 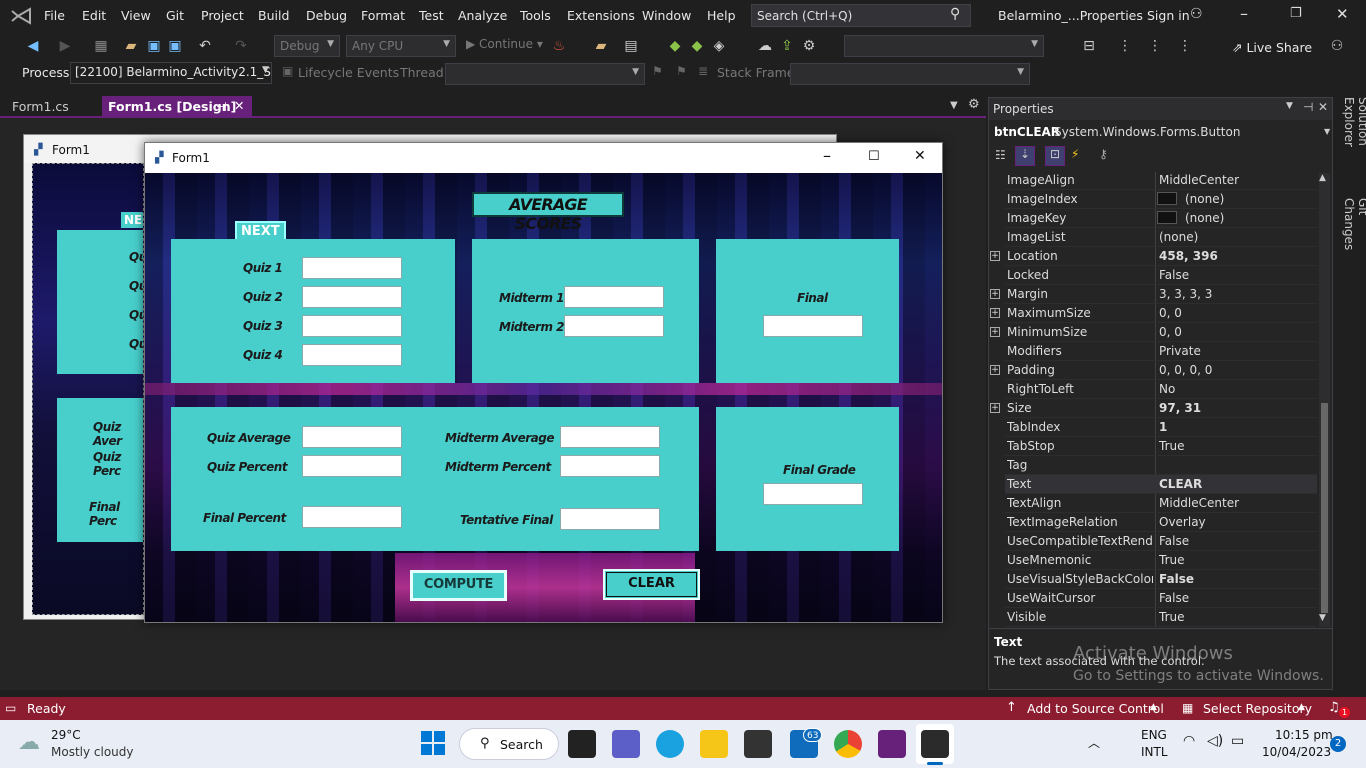 I want to click on chevron-down-icon: ▼, so click(x=1289, y=106).